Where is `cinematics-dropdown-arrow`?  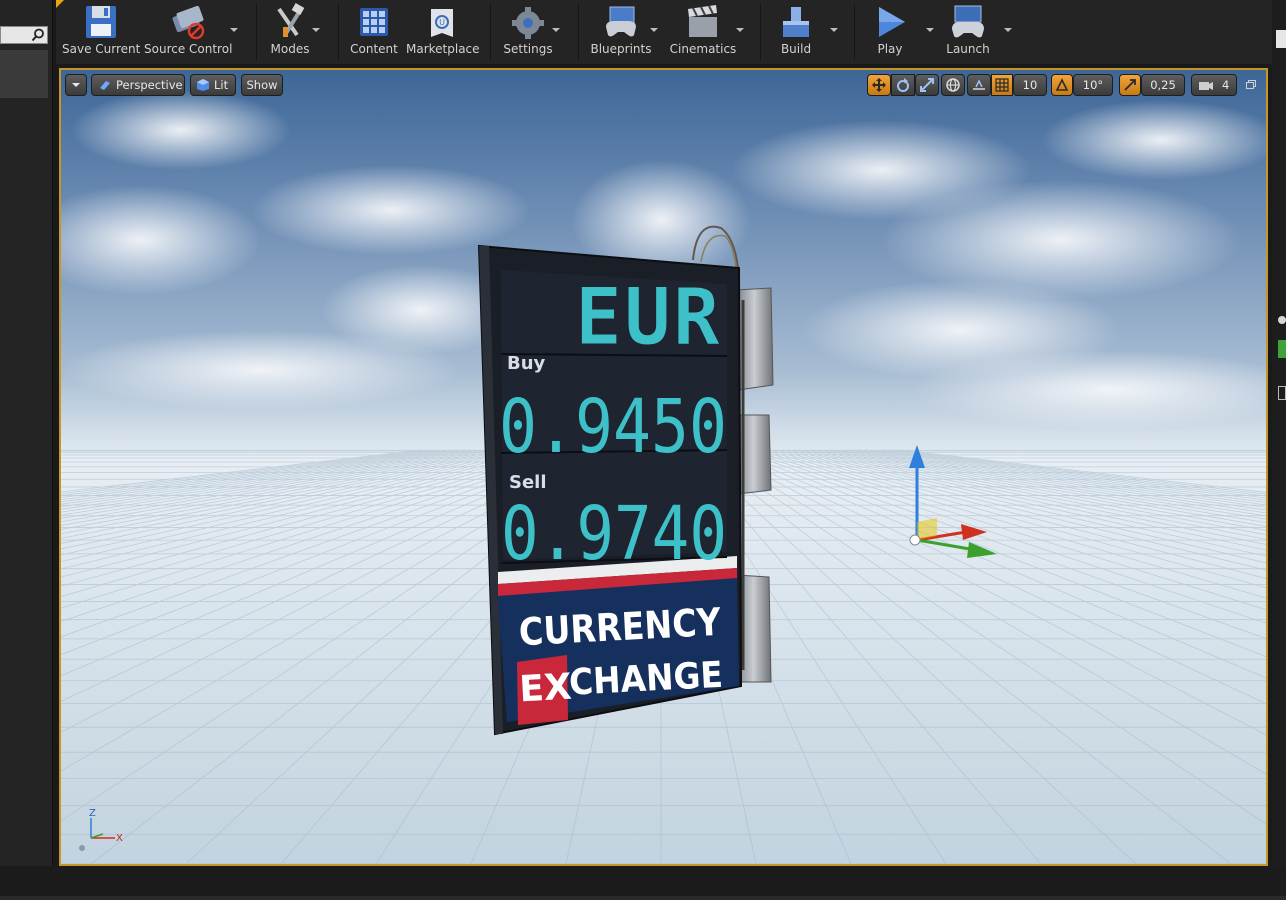 cinematics-dropdown-arrow is located at coordinates (740, 30).